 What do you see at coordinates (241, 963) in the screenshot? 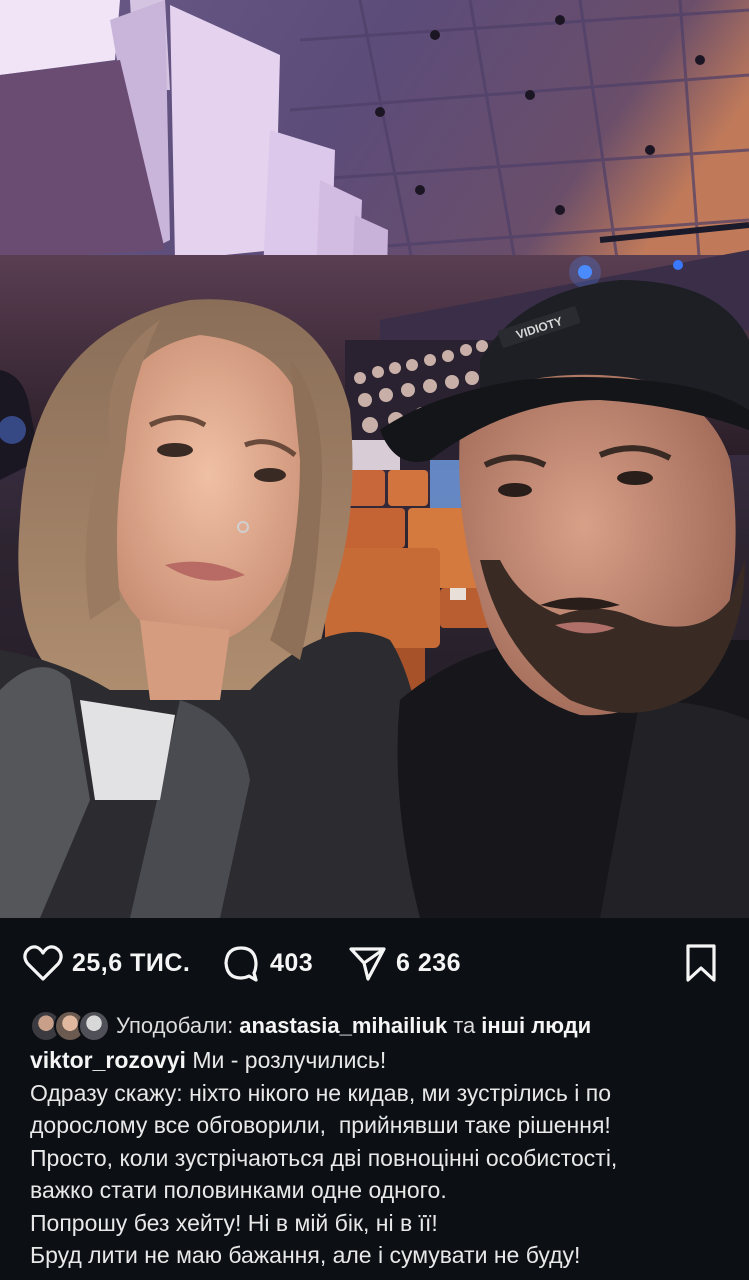
I see `comment-bubble-icon` at bounding box center [241, 963].